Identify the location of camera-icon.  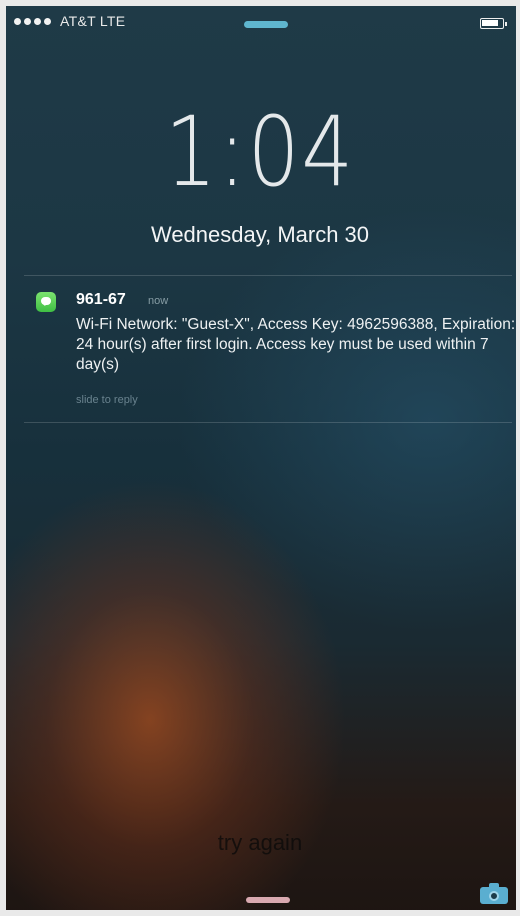
(494, 893).